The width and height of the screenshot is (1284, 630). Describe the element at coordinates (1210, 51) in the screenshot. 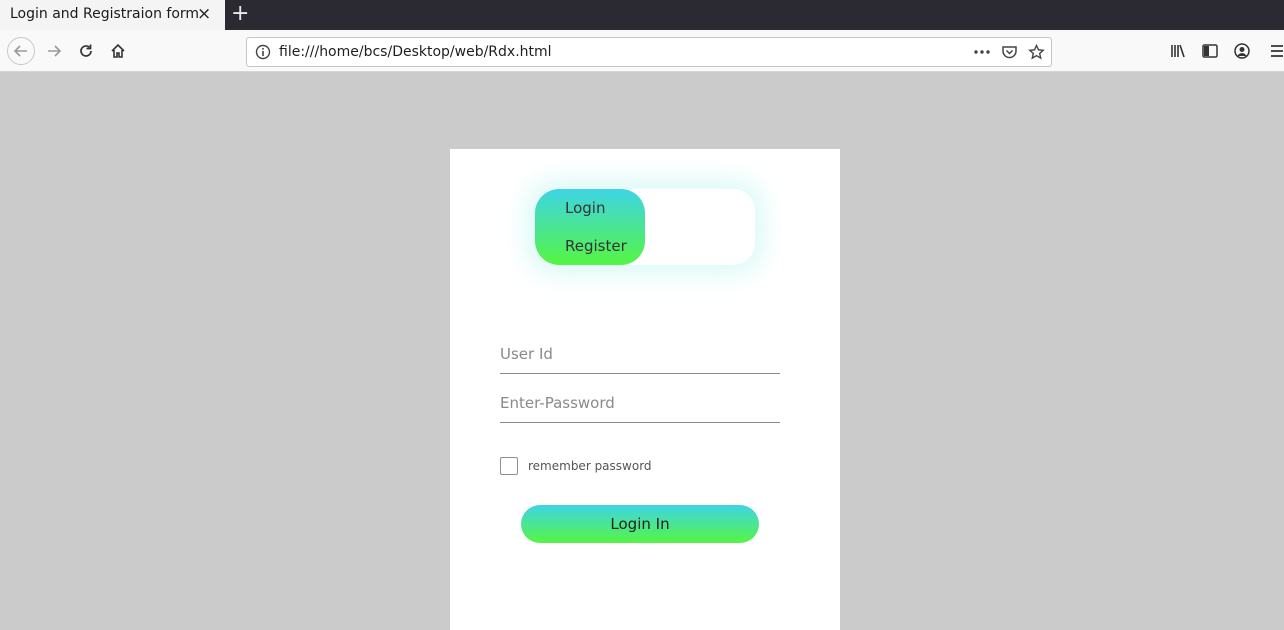

I see `sidebar-icon` at that location.